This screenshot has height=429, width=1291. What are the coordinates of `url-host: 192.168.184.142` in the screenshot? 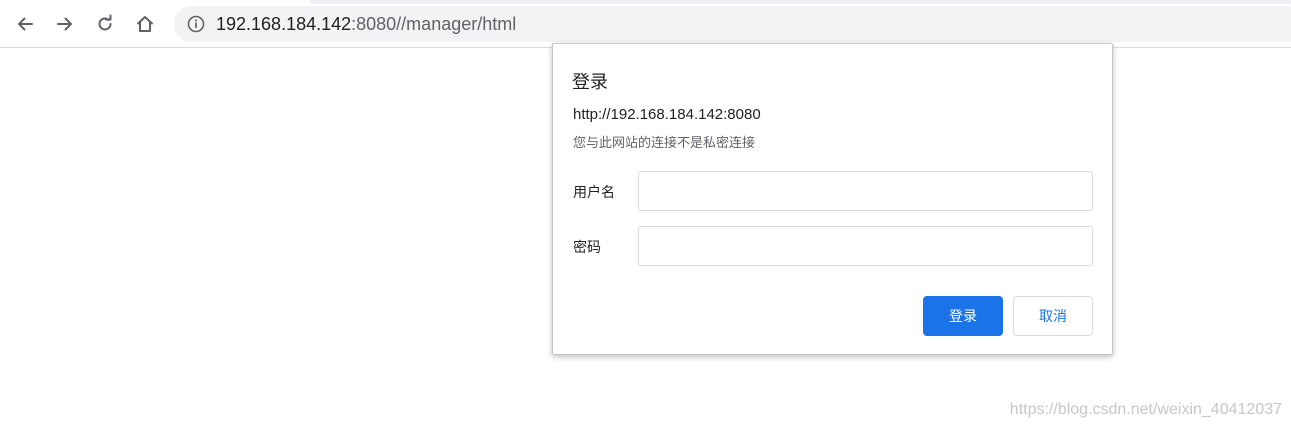 It's located at (284, 24).